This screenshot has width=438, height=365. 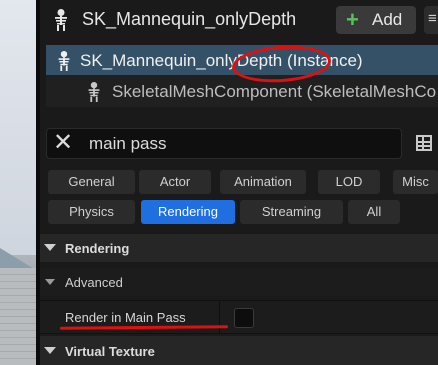 What do you see at coordinates (387, 19) in the screenshot?
I see `add-button-label: Add` at bounding box center [387, 19].